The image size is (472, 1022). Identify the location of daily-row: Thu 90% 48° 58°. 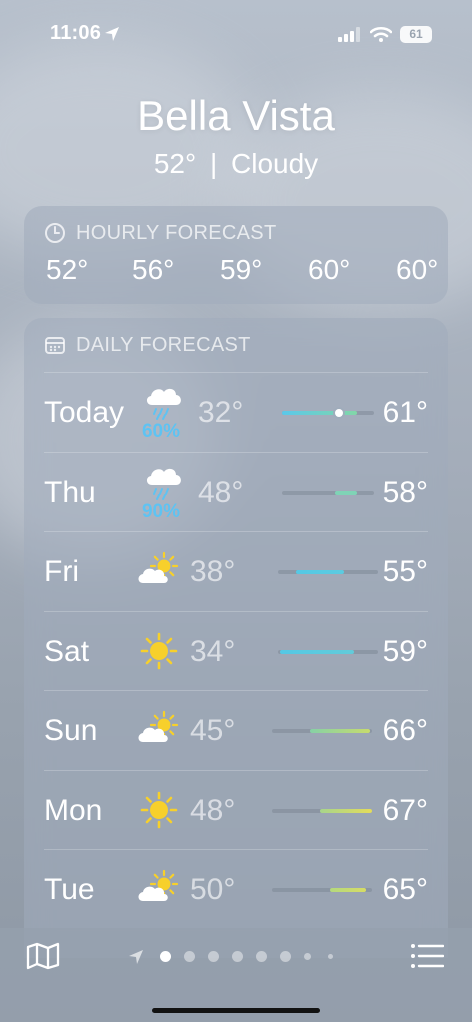
(236, 492).